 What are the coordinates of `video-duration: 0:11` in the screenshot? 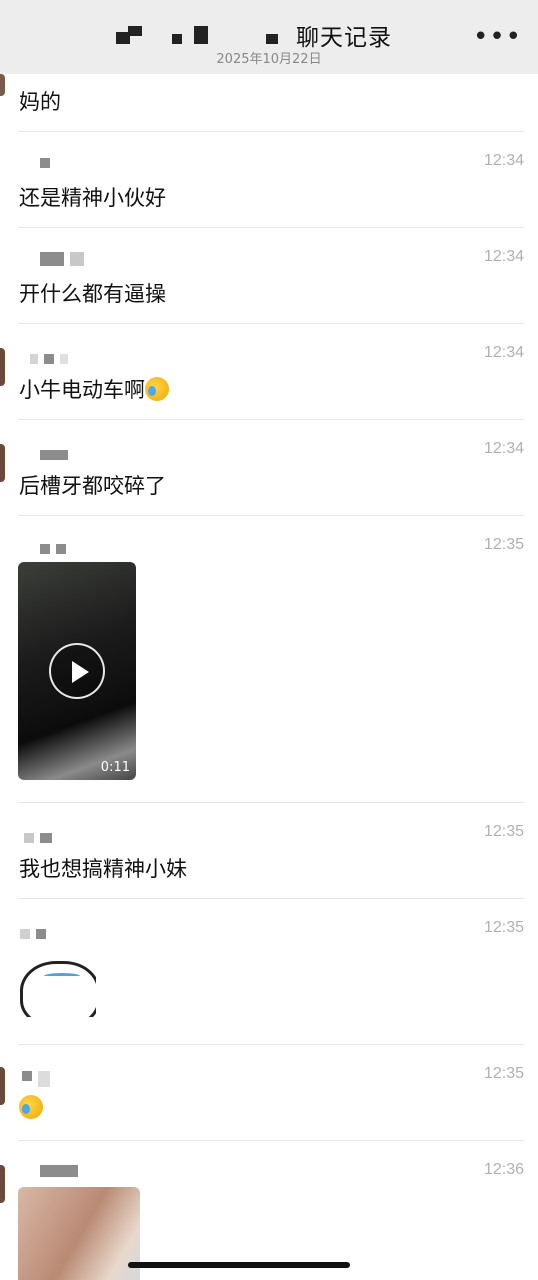 It's located at (115, 767).